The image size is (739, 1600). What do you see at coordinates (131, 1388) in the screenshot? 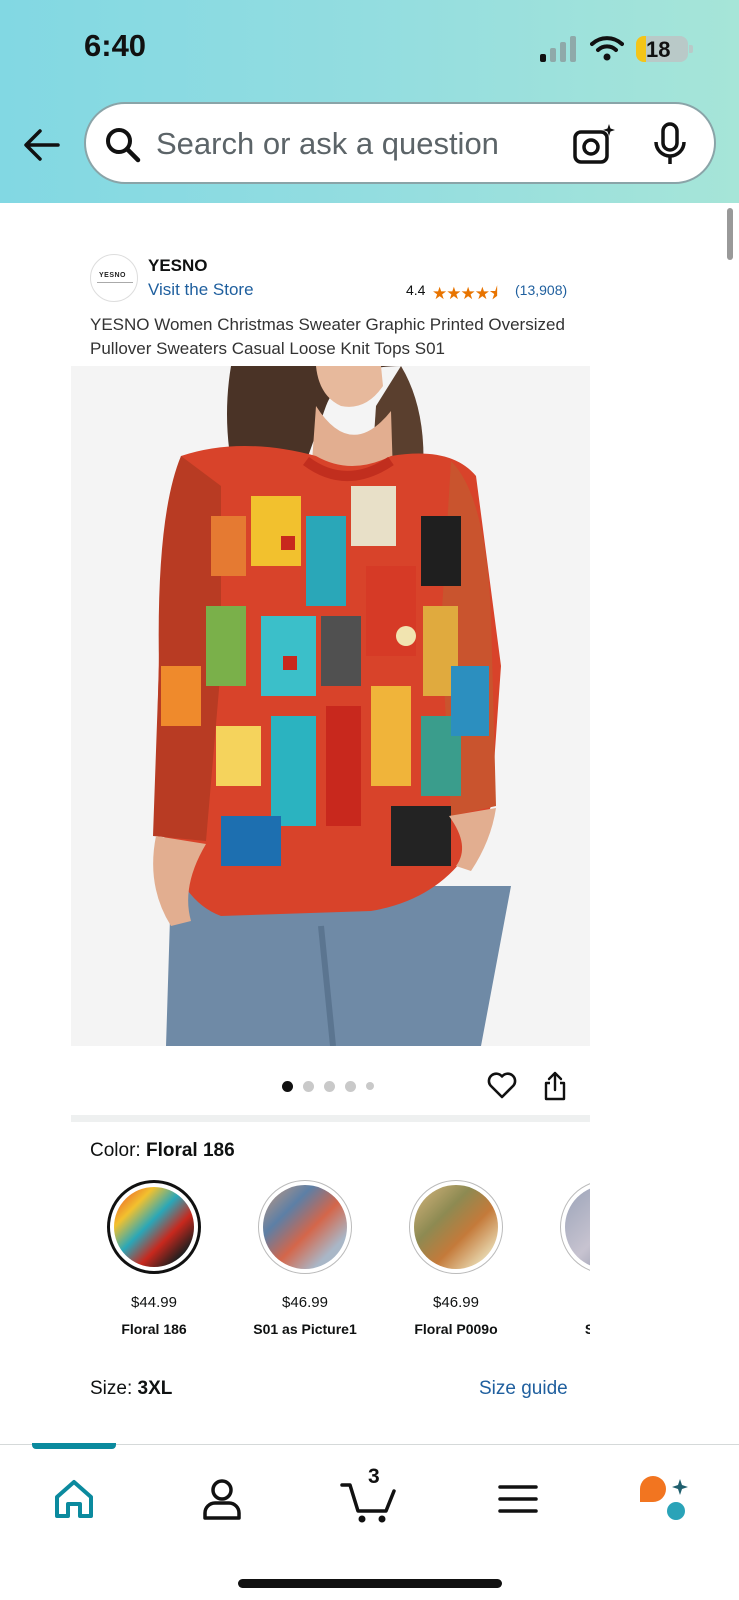
I see `size-label: Size: 3XL` at bounding box center [131, 1388].